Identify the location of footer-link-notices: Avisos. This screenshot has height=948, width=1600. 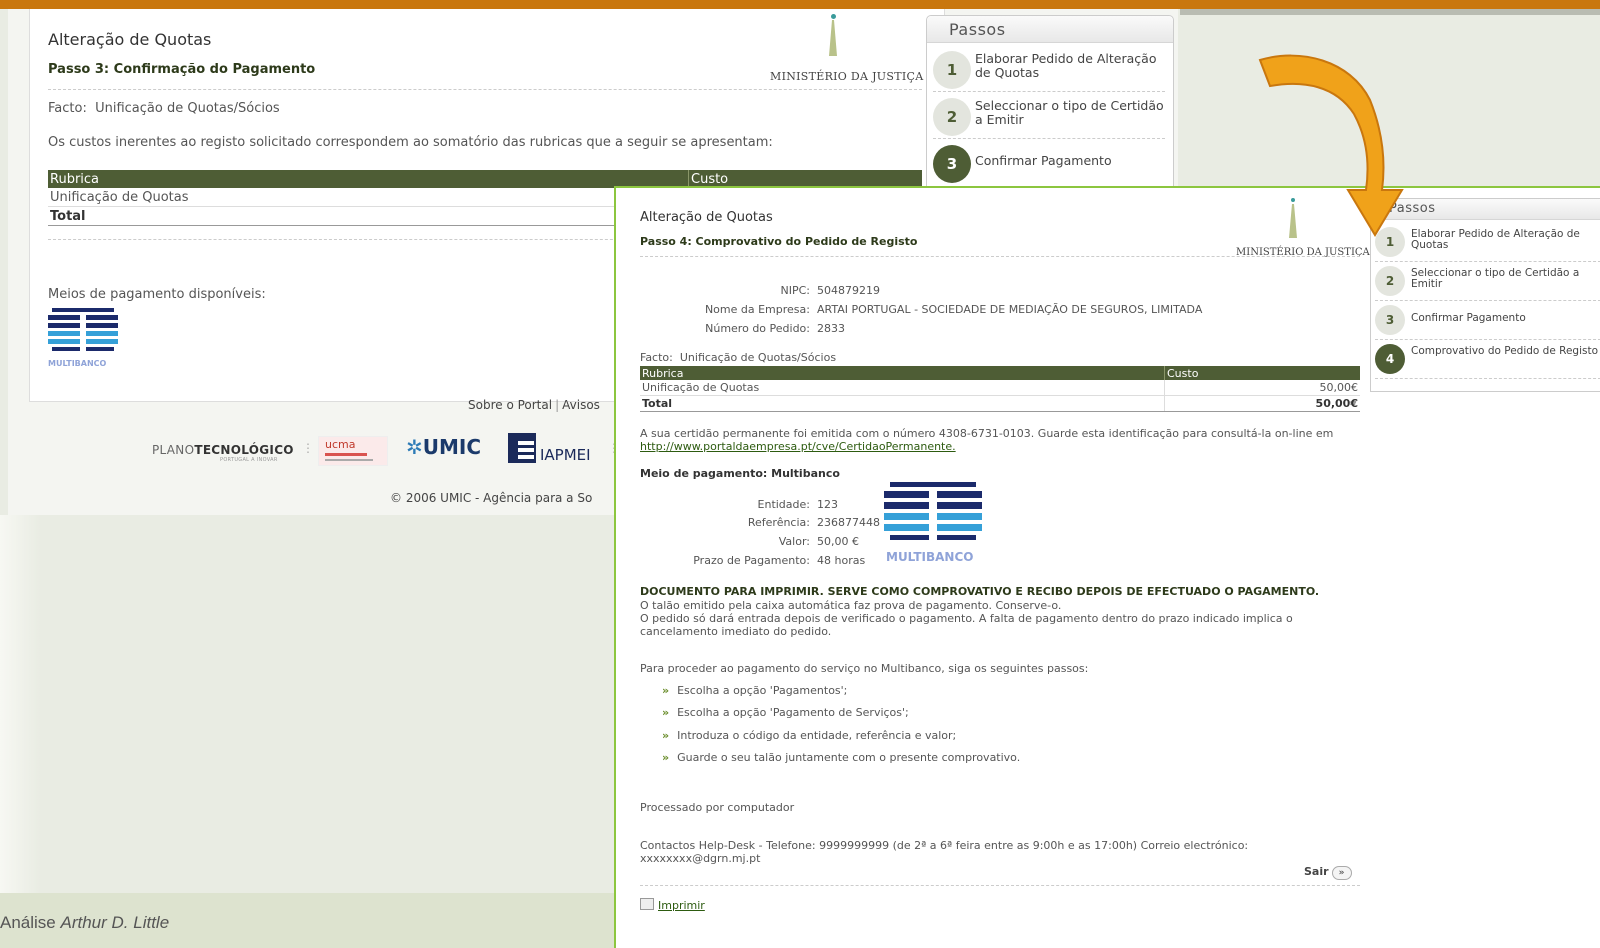
(581, 405).